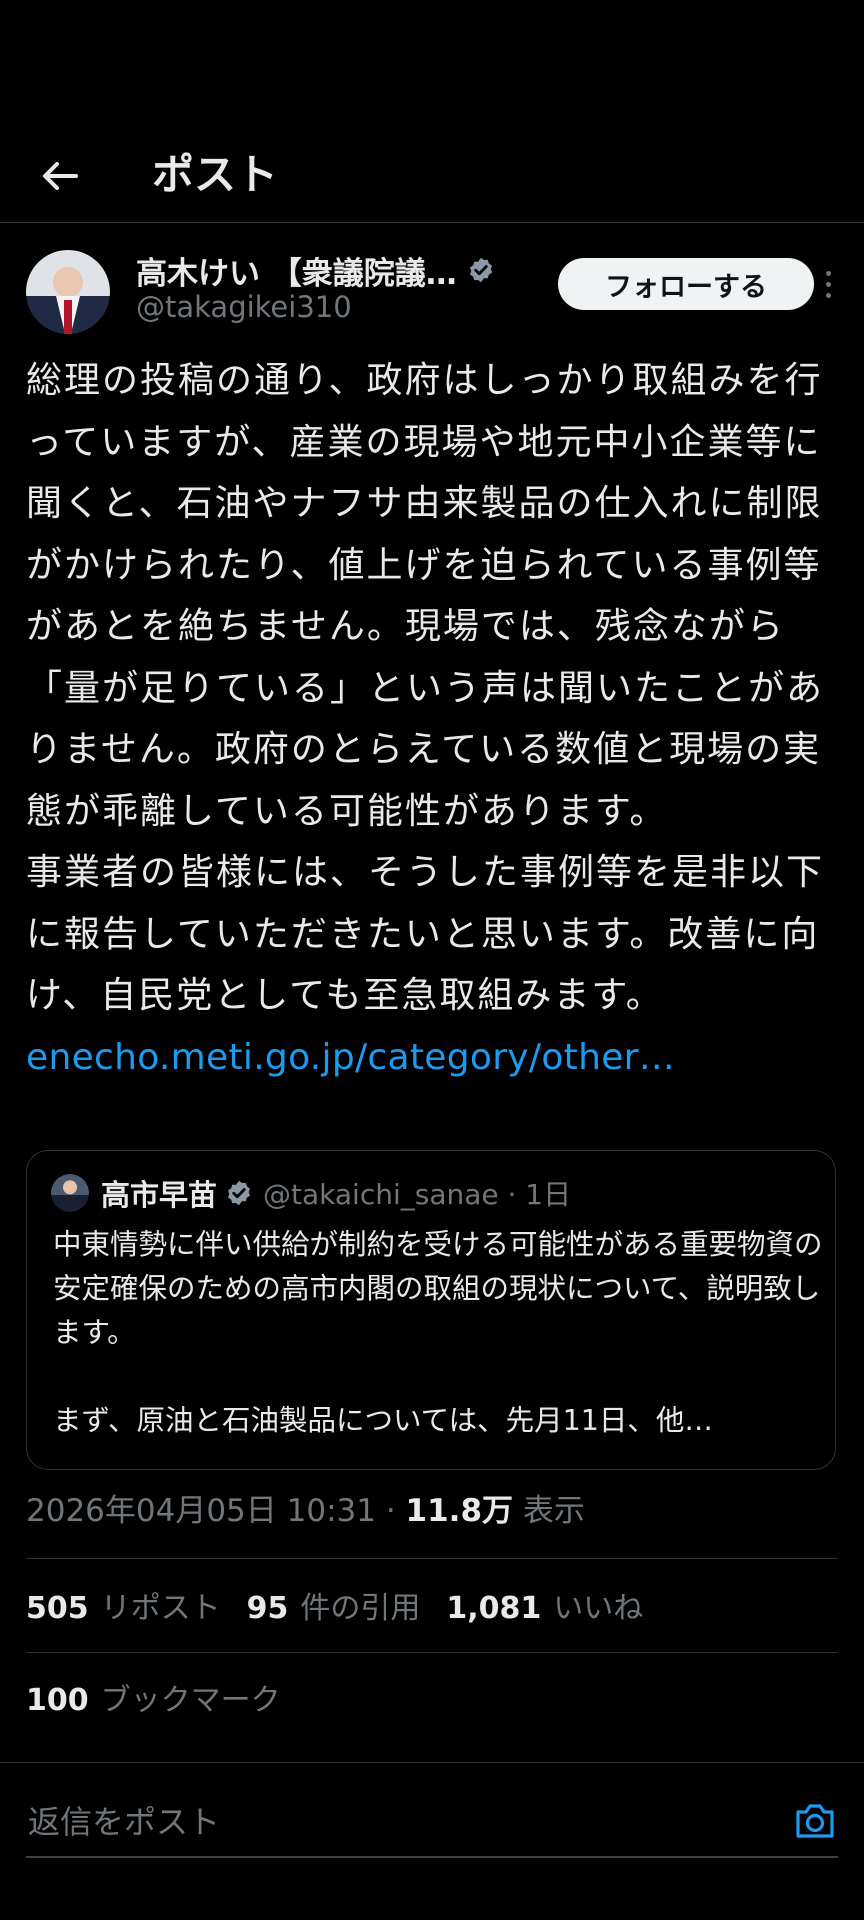  Describe the element at coordinates (244, 307) in the screenshot. I see `author-handle: @takagikei310` at that location.